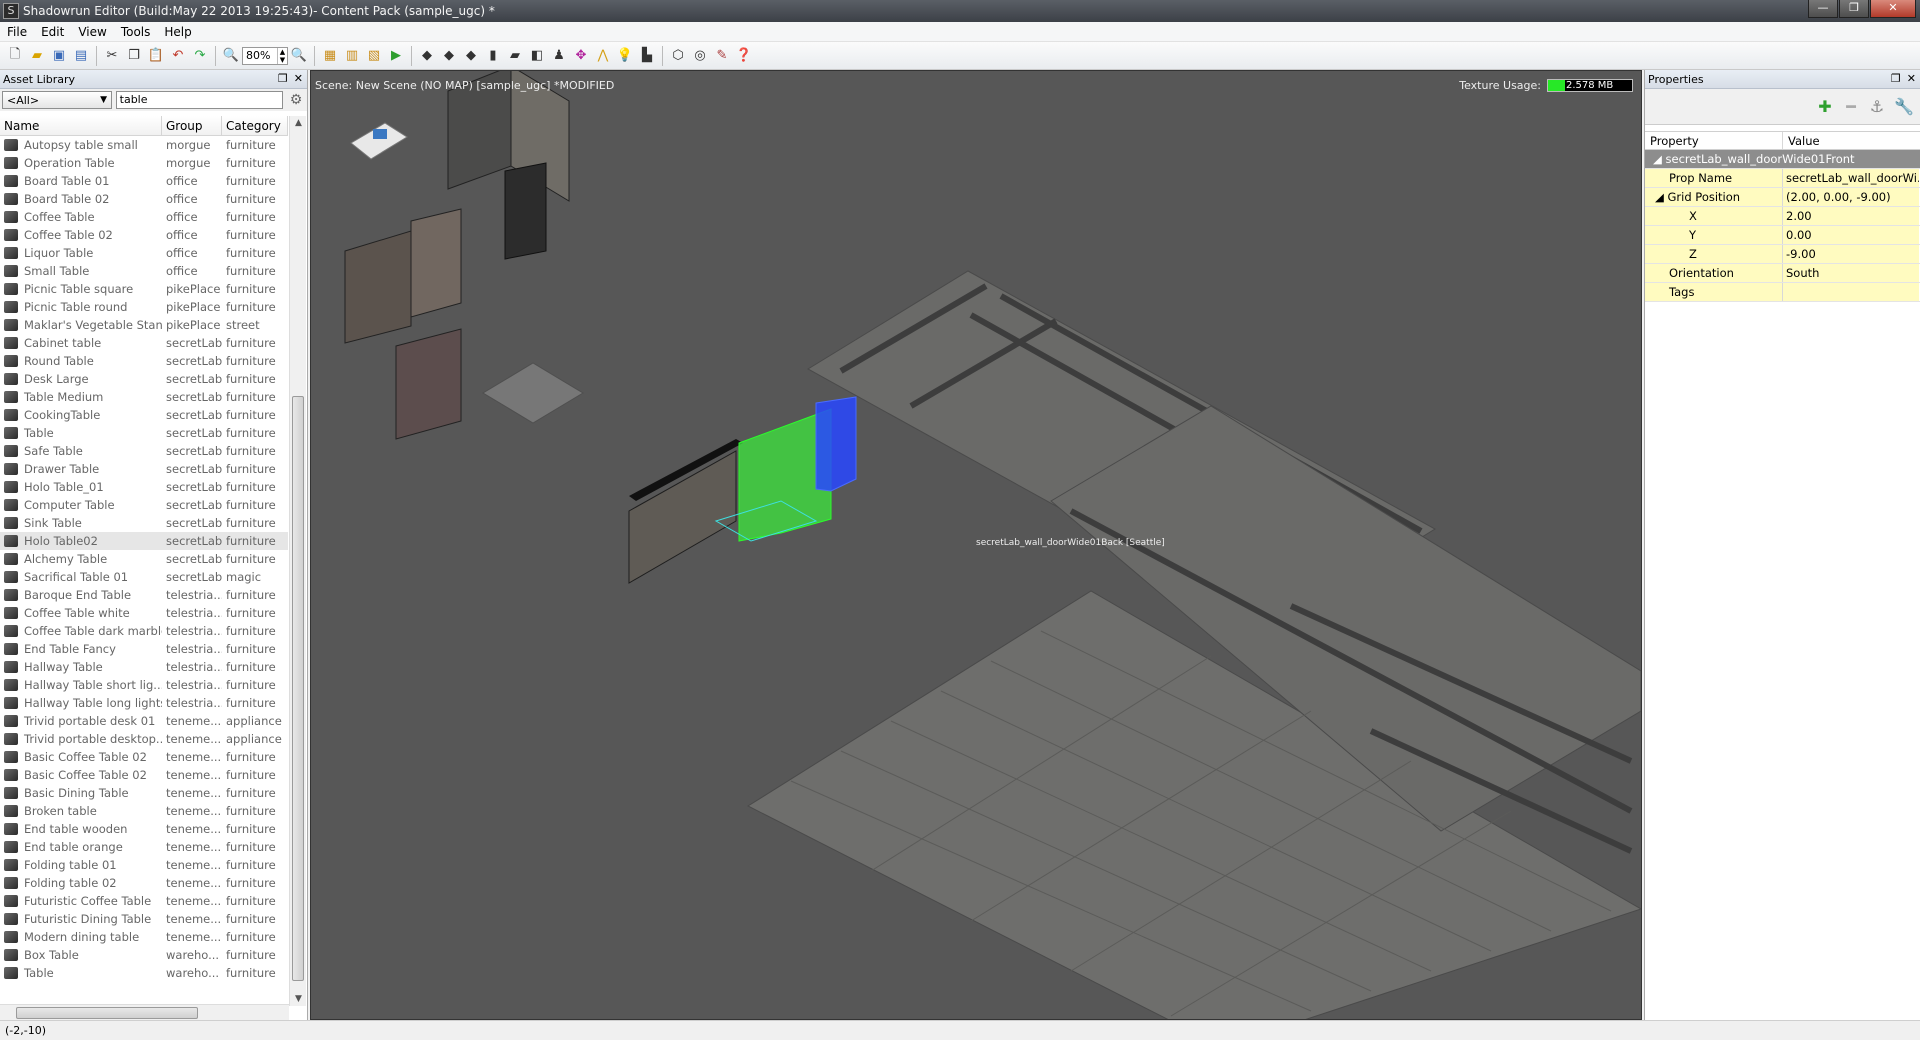  Describe the element at coordinates (231, 56) in the screenshot. I see `zoom-out-icon: 🔍` at that location.